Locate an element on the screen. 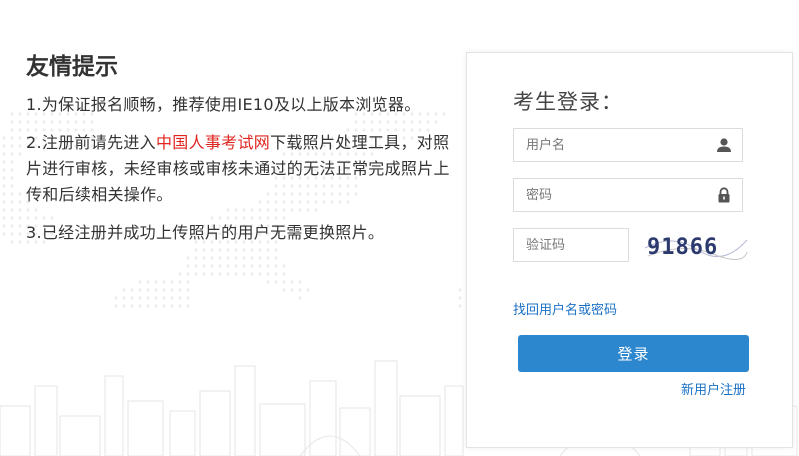 Image resolution: width=799 pixels, height=456 pixels. cpta-website-link: 中国人事考试网 is located at coordinates (213, 142).